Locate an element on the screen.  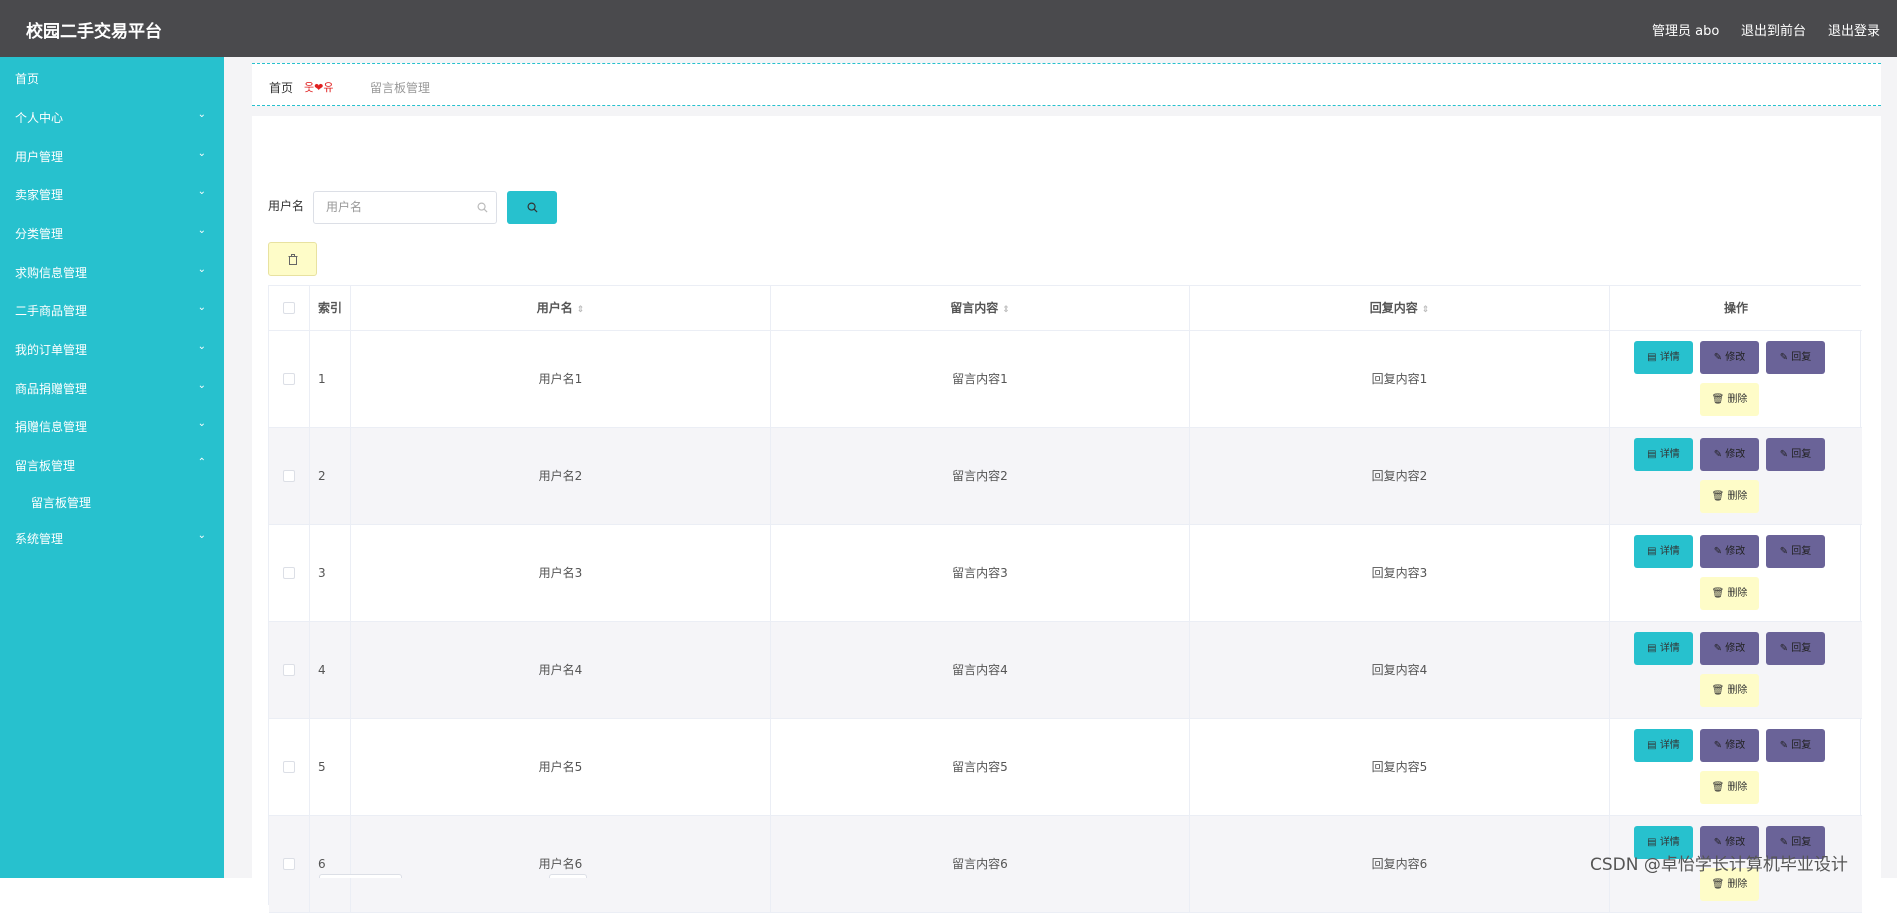
sidebar-subitem-message-board-management: 留言板管理 is located at coordinates (112, 501).